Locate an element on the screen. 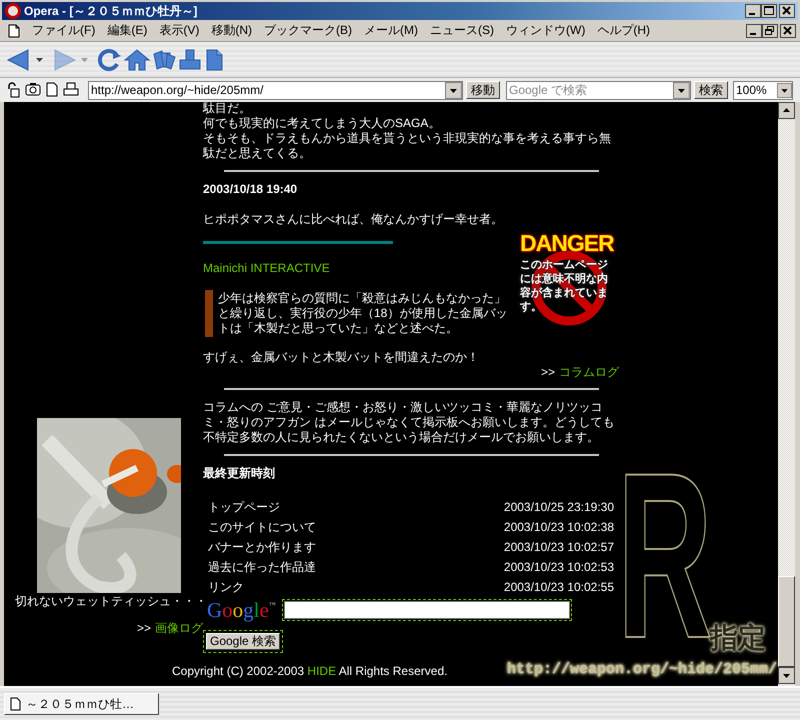 The image size is (800, 720). google-logo: Google$^{™}$ is located at coordinates (241, 610).